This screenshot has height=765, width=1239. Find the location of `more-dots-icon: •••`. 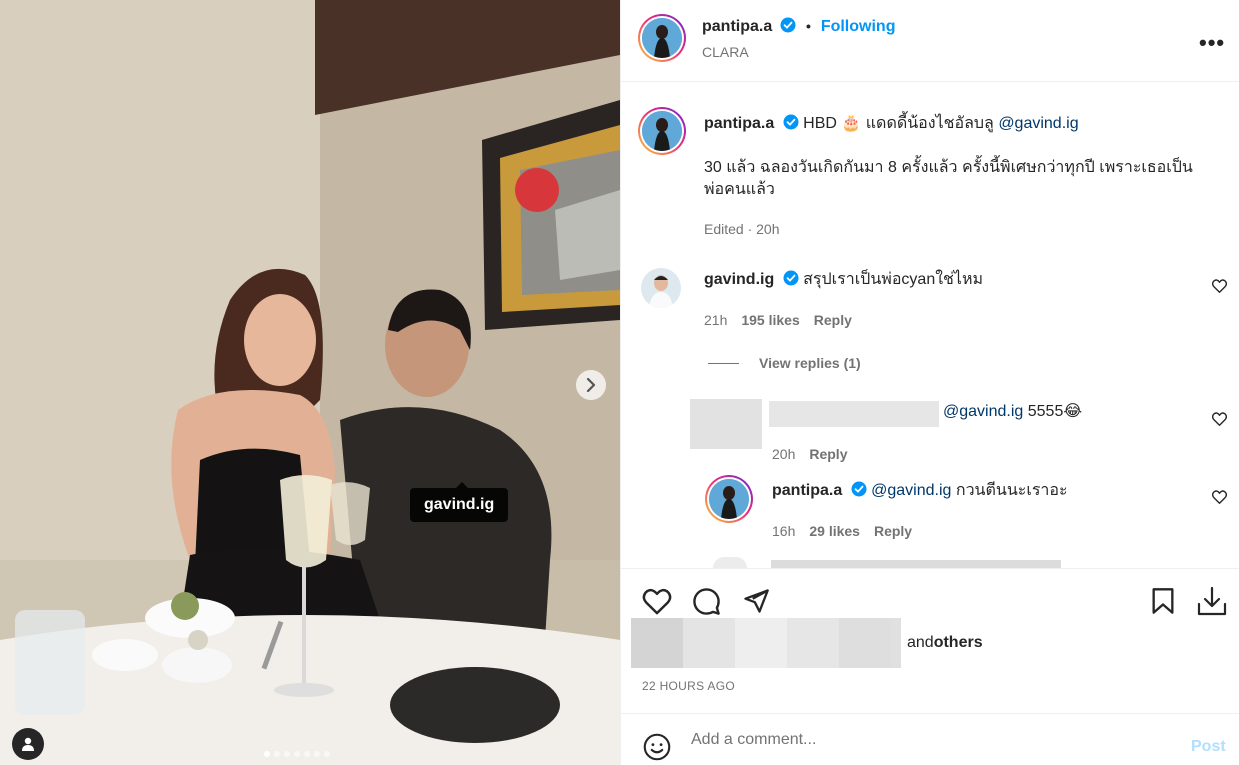

more-dots-icon: ••• is located at coordinates (1212, 42).